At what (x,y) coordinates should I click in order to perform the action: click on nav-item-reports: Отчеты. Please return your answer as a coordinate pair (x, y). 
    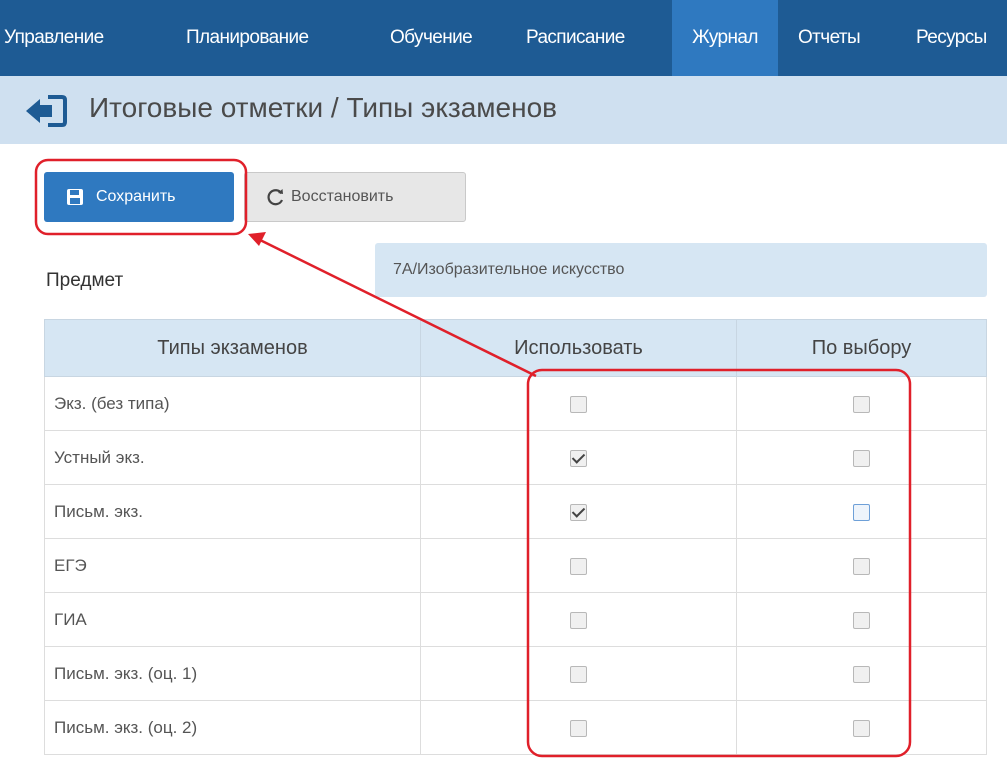
    Looking at the image, I should click on (829, 38).